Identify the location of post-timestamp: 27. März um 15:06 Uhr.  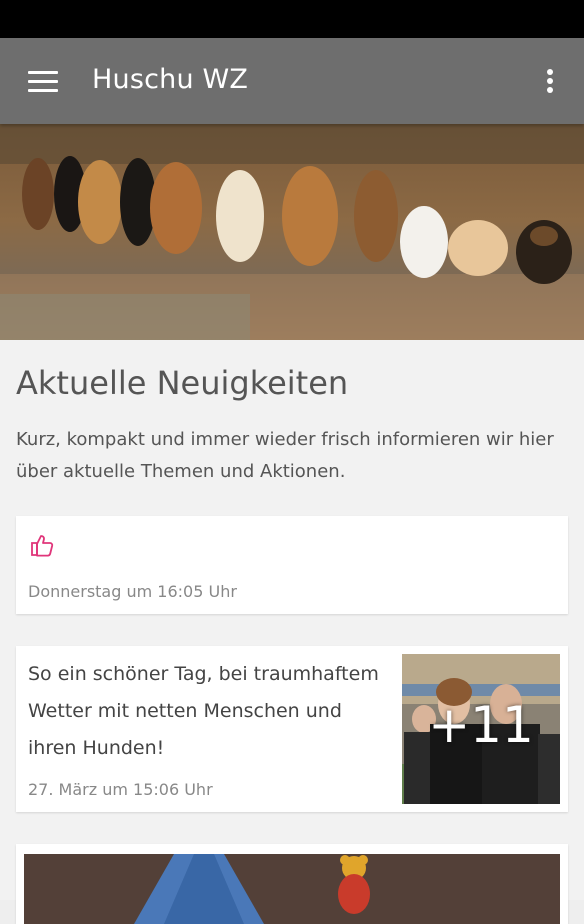
(120, 789).